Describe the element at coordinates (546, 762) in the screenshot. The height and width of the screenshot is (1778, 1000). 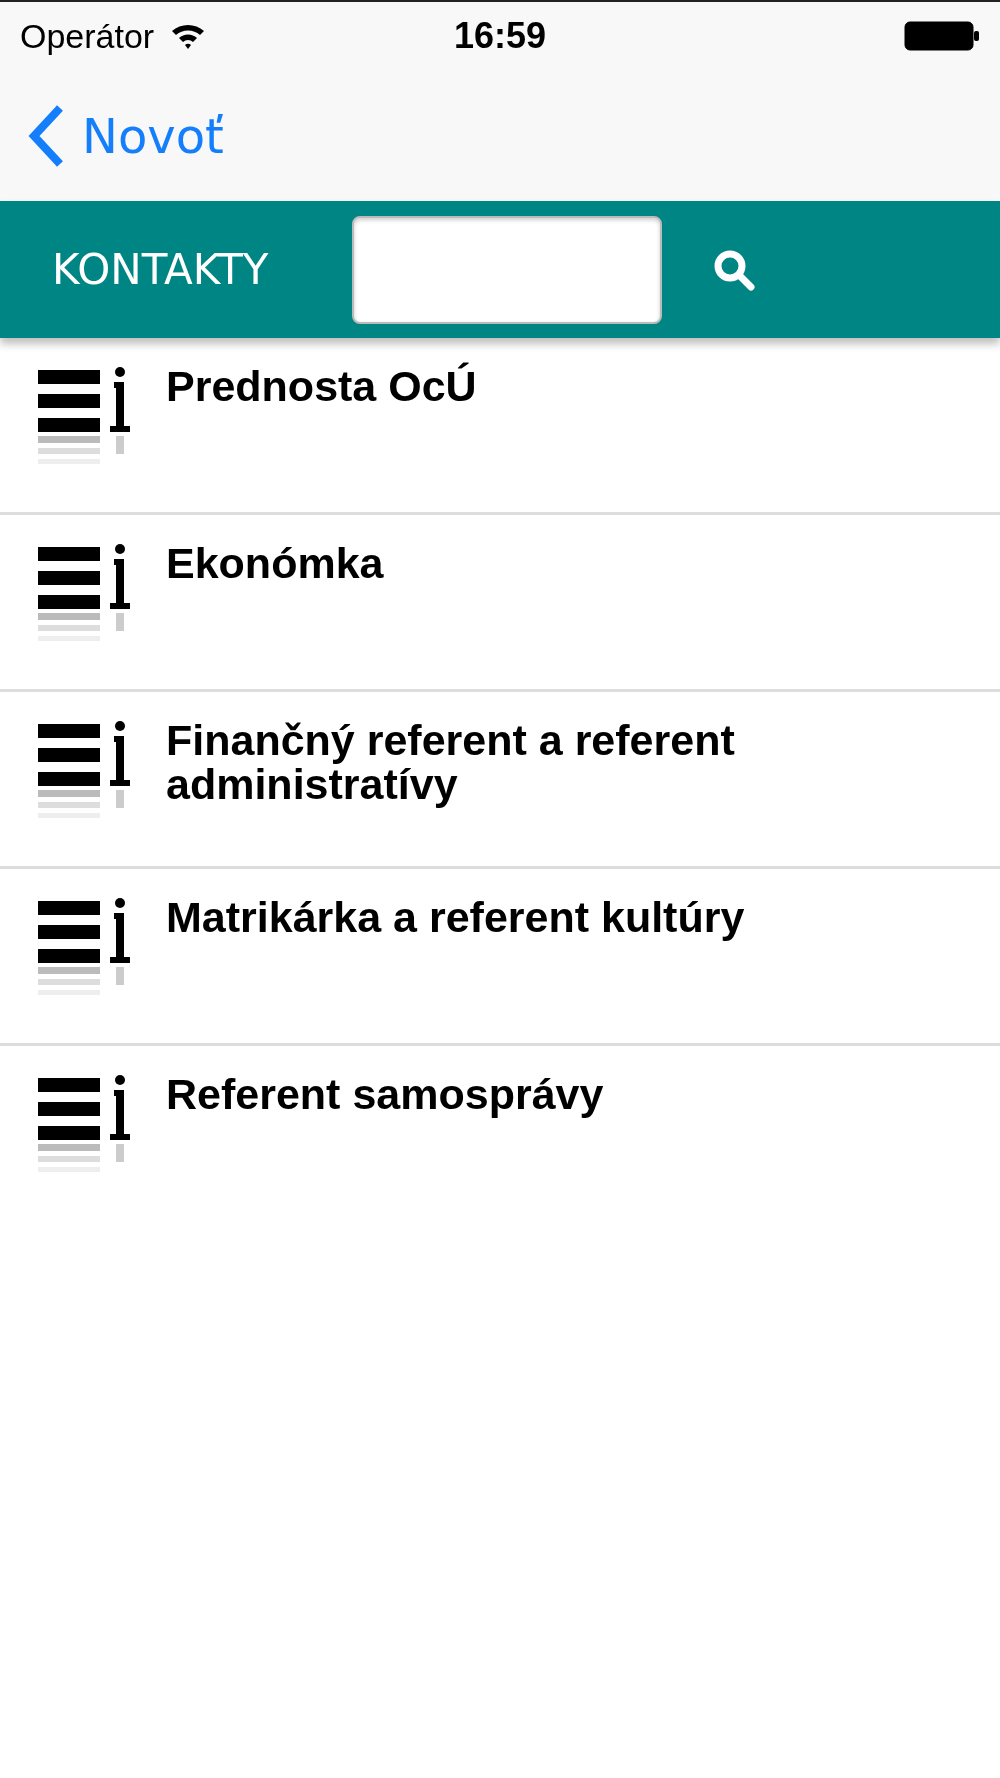
I see `contact-name: Finančný referent a referent administratívy` at that location.